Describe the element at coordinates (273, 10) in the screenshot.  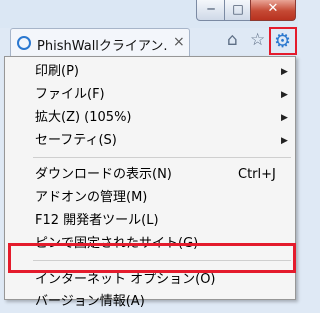
I see `close-window-button: ✕` at that location.